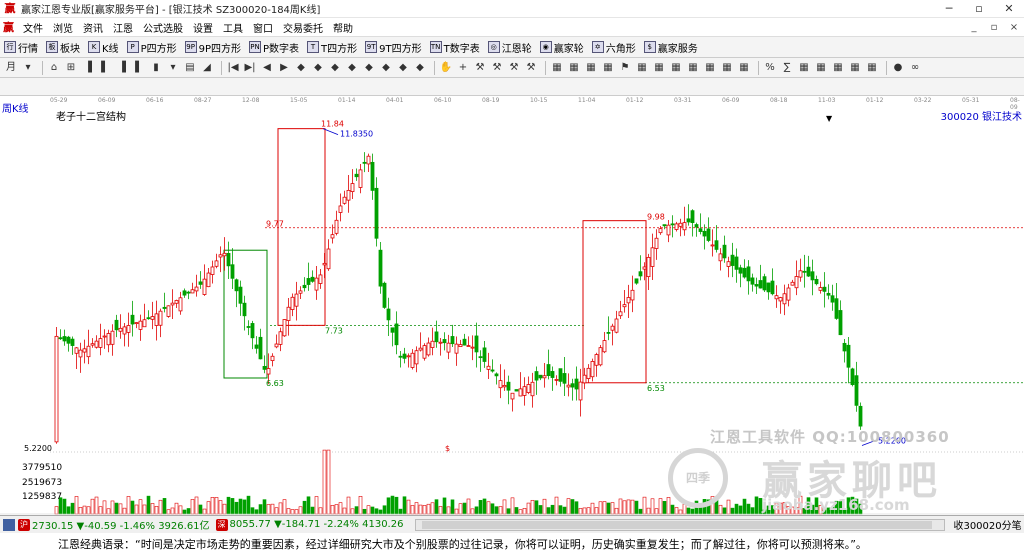 This screenshot has width=1024, height=554. What do you see at coordinates (33, 27) in the screenshot?
I see `menu-file: 文件` at bounding box center [33, 27].